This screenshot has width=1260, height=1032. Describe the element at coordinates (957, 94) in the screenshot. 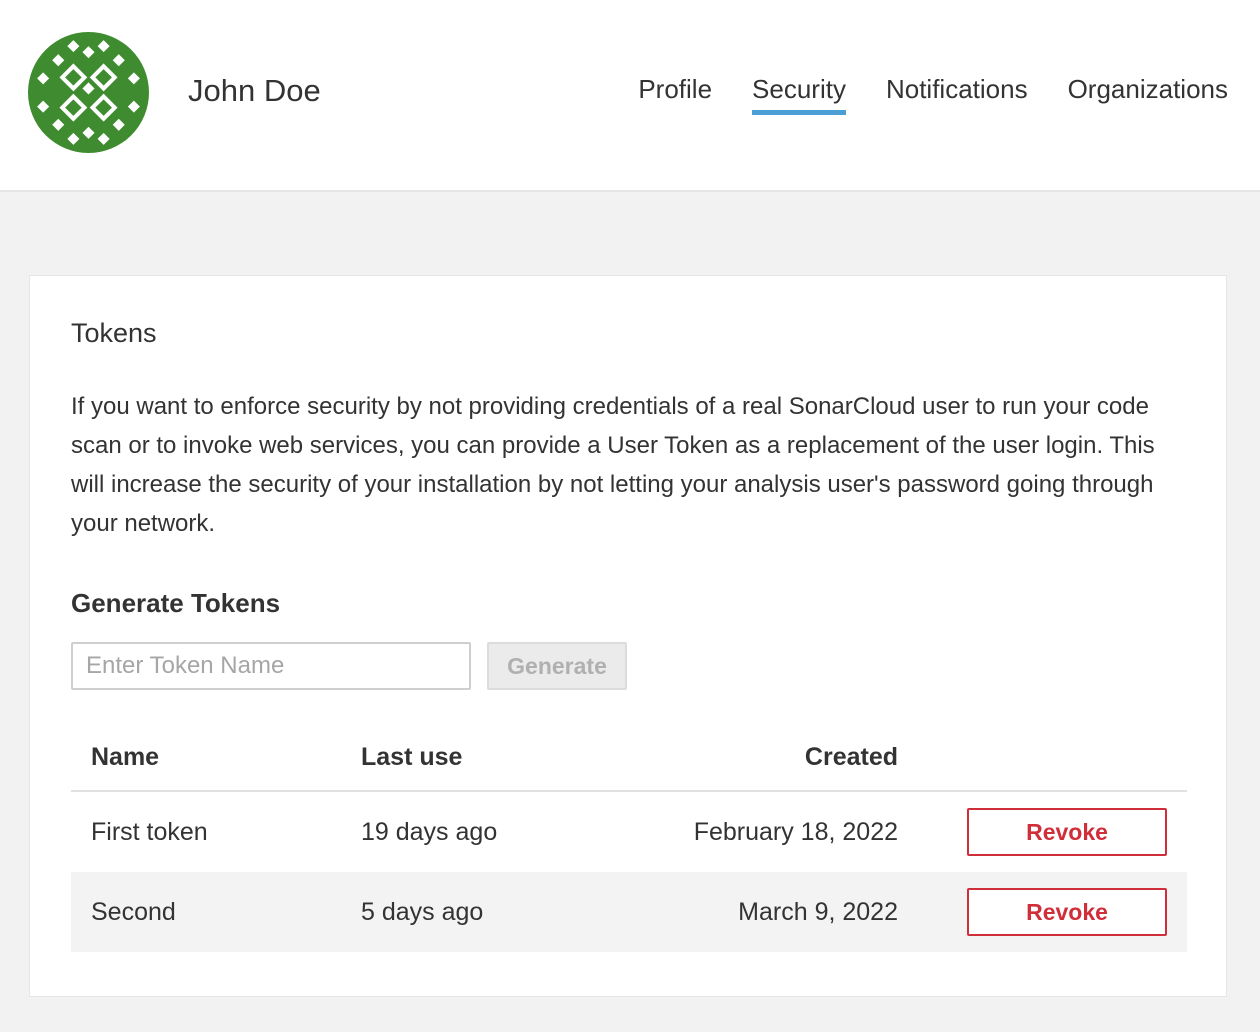

I see `tab-notifications: Notifications` at that location.